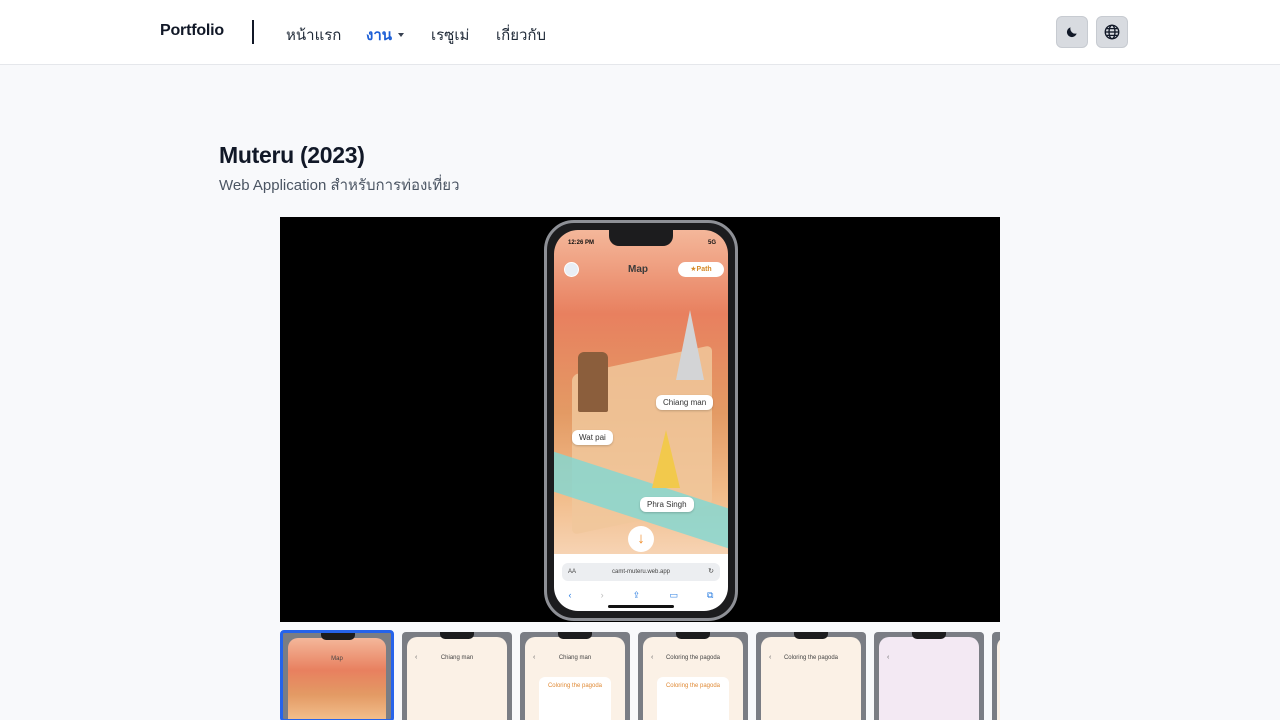  I want to click on globe-icon, so click(1112, 32).